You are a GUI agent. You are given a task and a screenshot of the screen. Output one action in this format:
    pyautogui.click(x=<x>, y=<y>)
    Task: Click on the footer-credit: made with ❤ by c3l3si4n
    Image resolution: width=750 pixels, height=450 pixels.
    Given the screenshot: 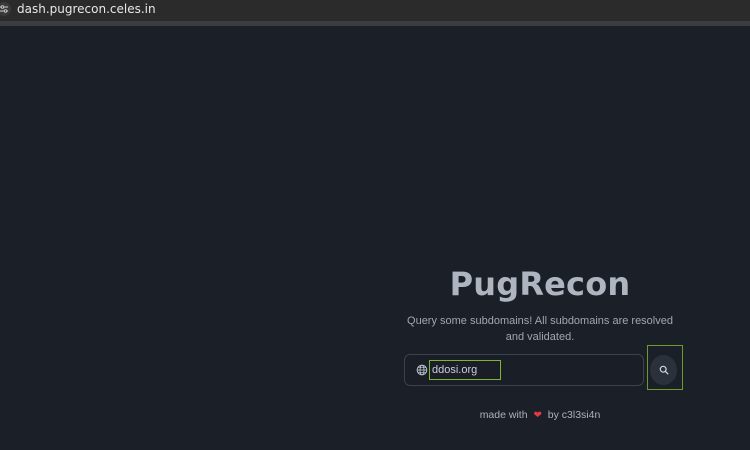 What is the action you would take?
    pyautogui.click(x=540, y=415)
    